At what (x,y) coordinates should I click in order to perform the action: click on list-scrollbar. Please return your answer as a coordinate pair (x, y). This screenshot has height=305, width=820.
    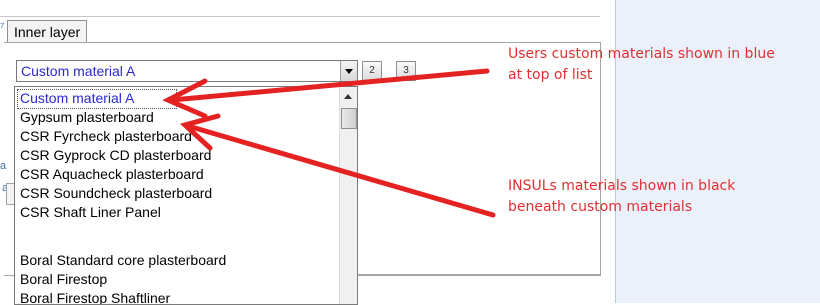
    Looking at the image, I should click on (348, 195).